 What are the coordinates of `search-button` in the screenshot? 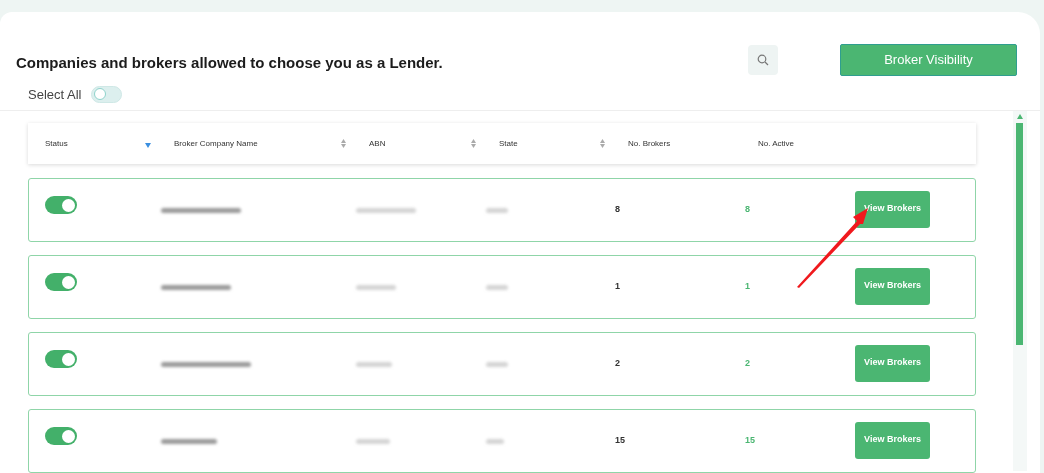 It's located at (763, 60).